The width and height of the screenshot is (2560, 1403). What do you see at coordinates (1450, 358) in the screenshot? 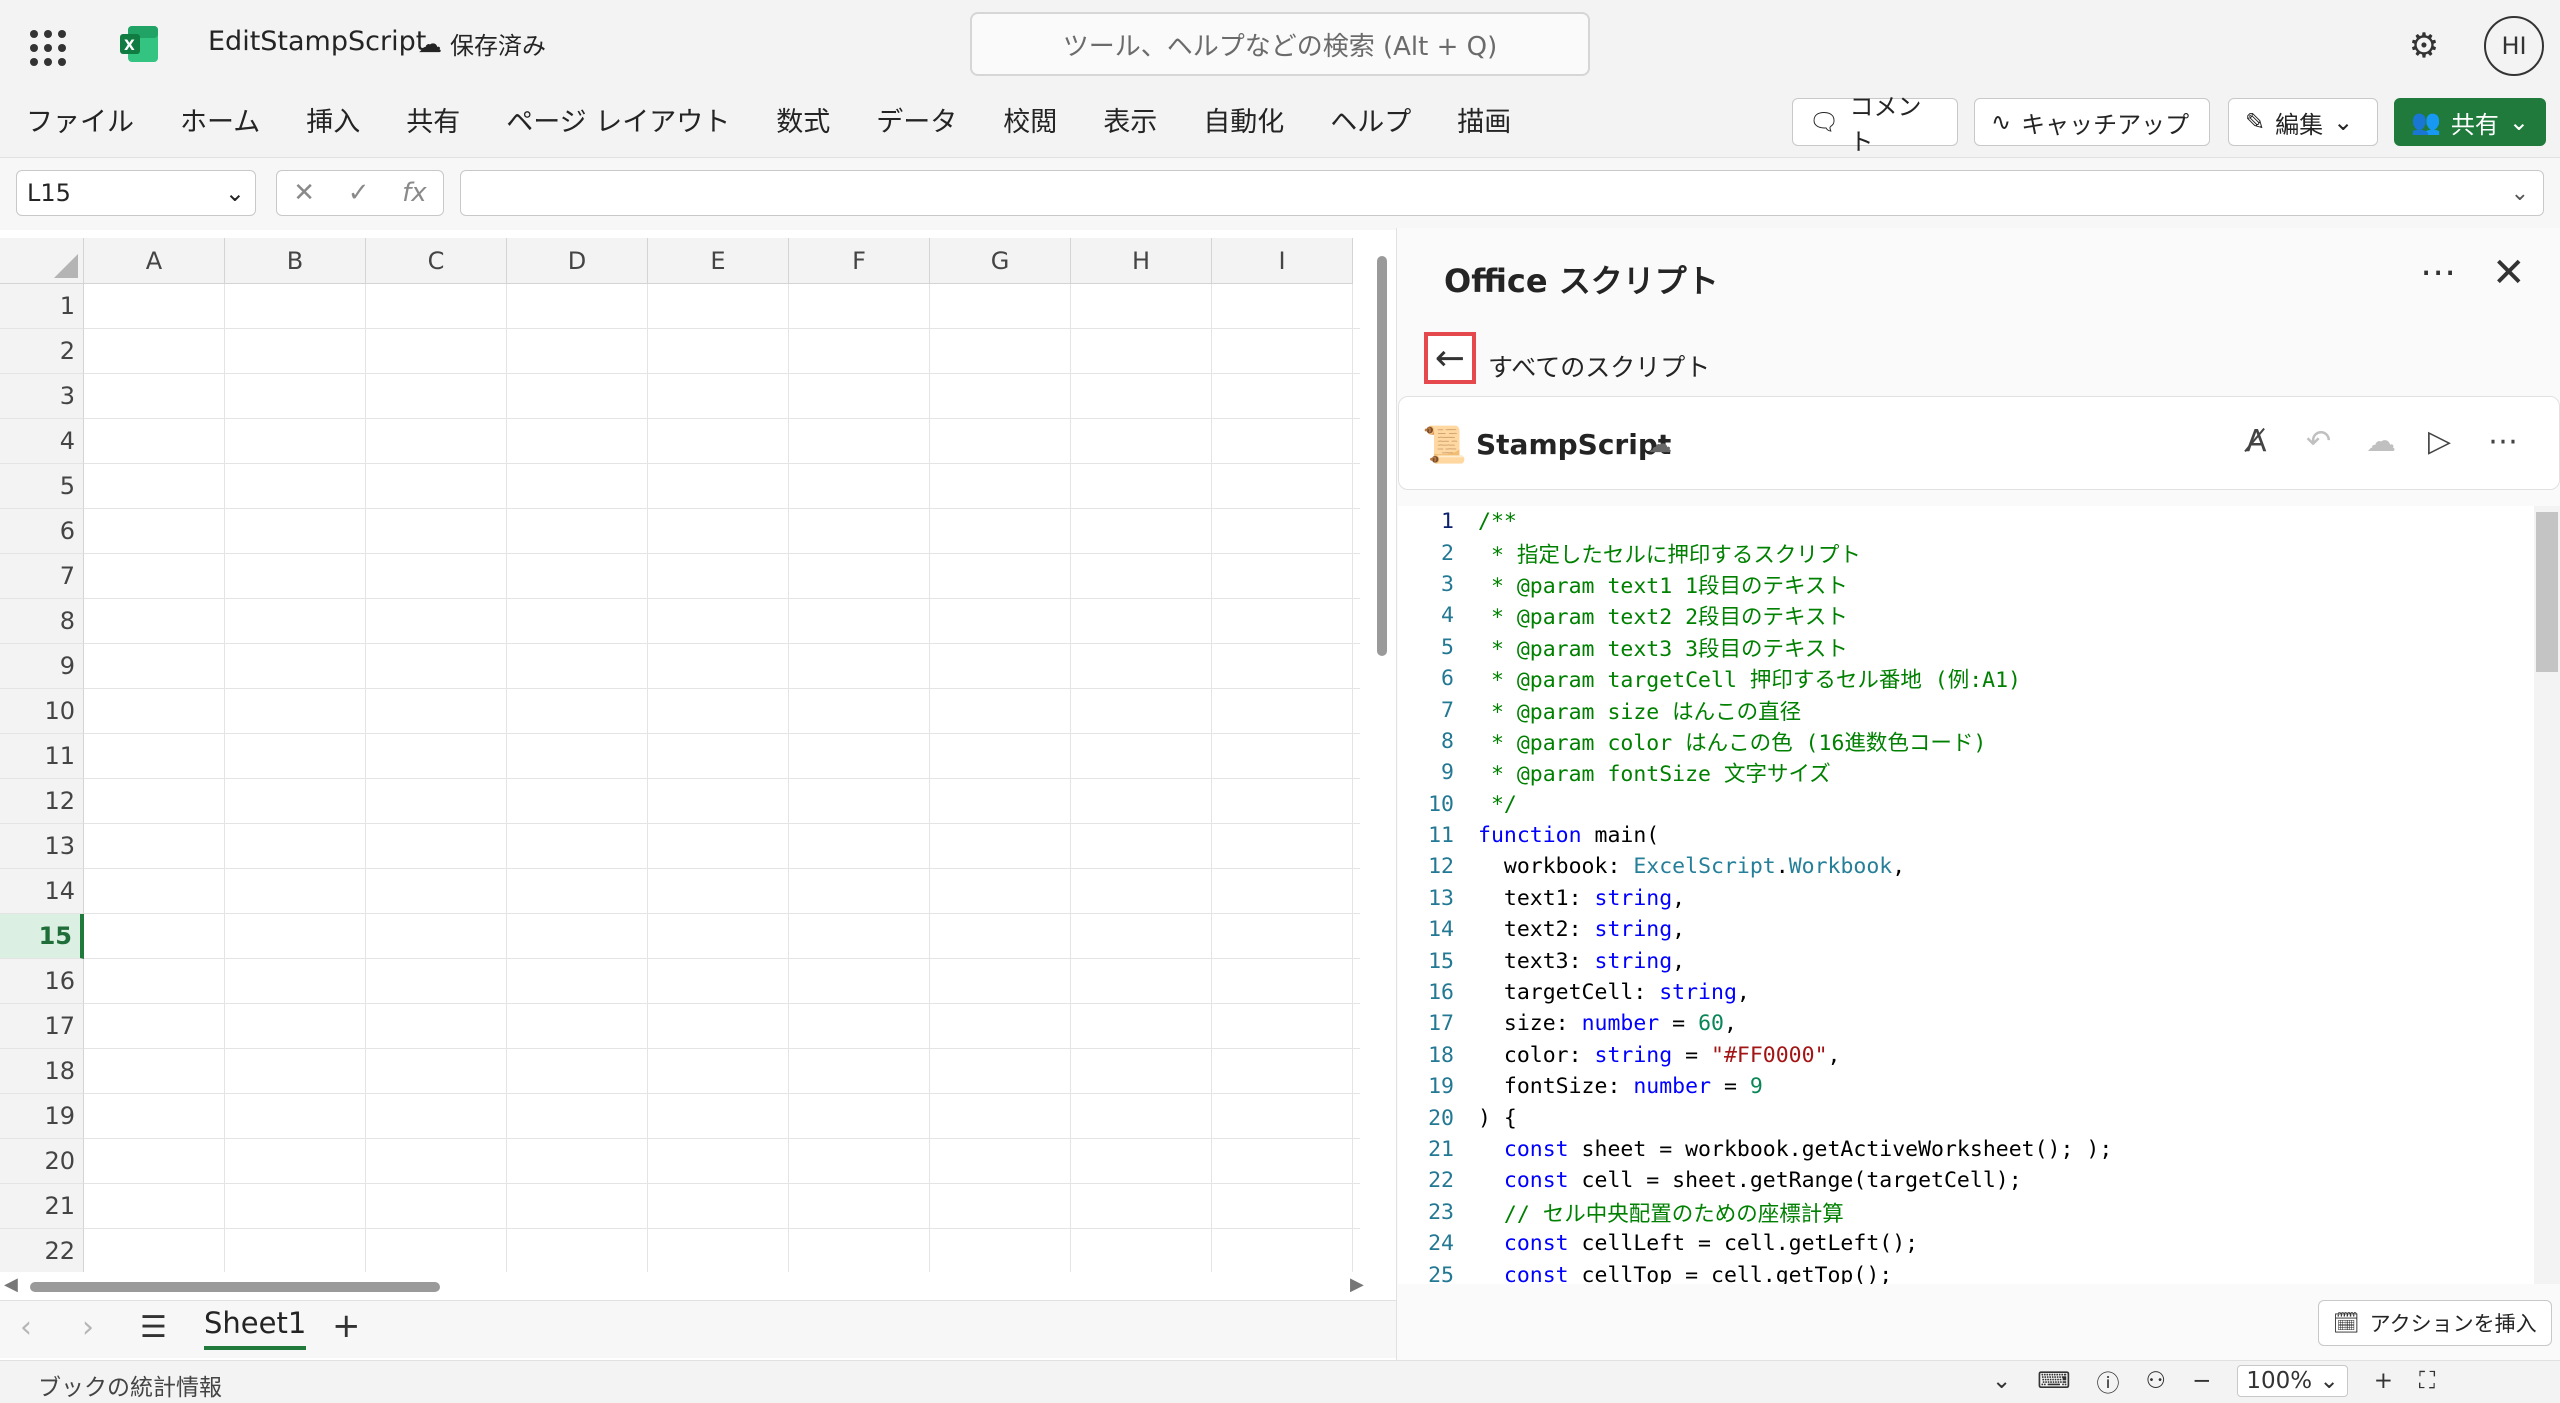
I see `back-arrow-button: ←` at bounding box center [1450, 358].